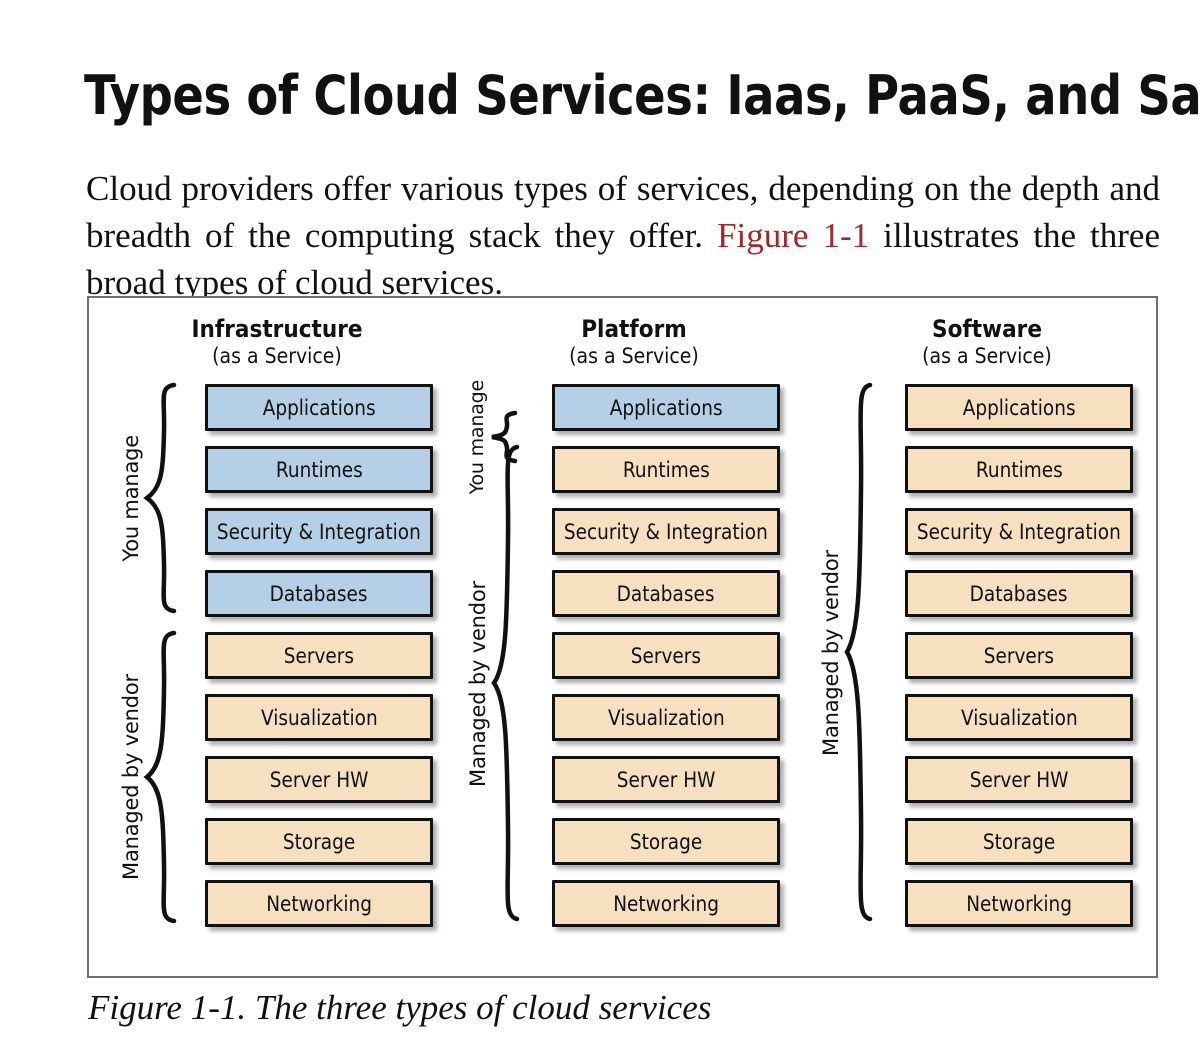 The image size is (1200, 1060). I want to click on brace-group-managed-by-vendor-saas: Managed by vendor, so click(846, 653).